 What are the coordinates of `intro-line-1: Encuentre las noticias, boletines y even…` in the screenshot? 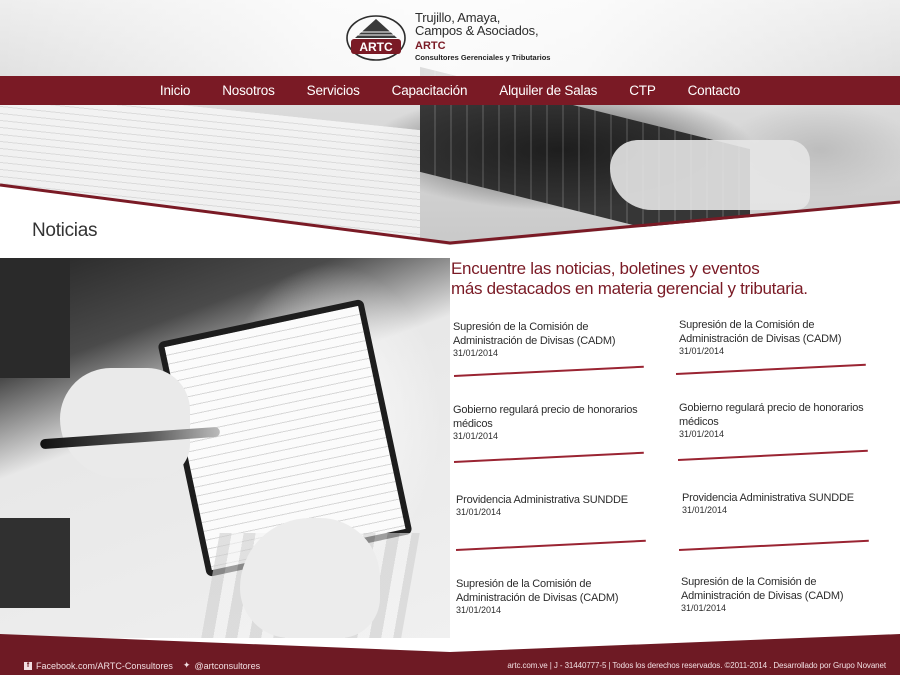 It's located at (605, 268).